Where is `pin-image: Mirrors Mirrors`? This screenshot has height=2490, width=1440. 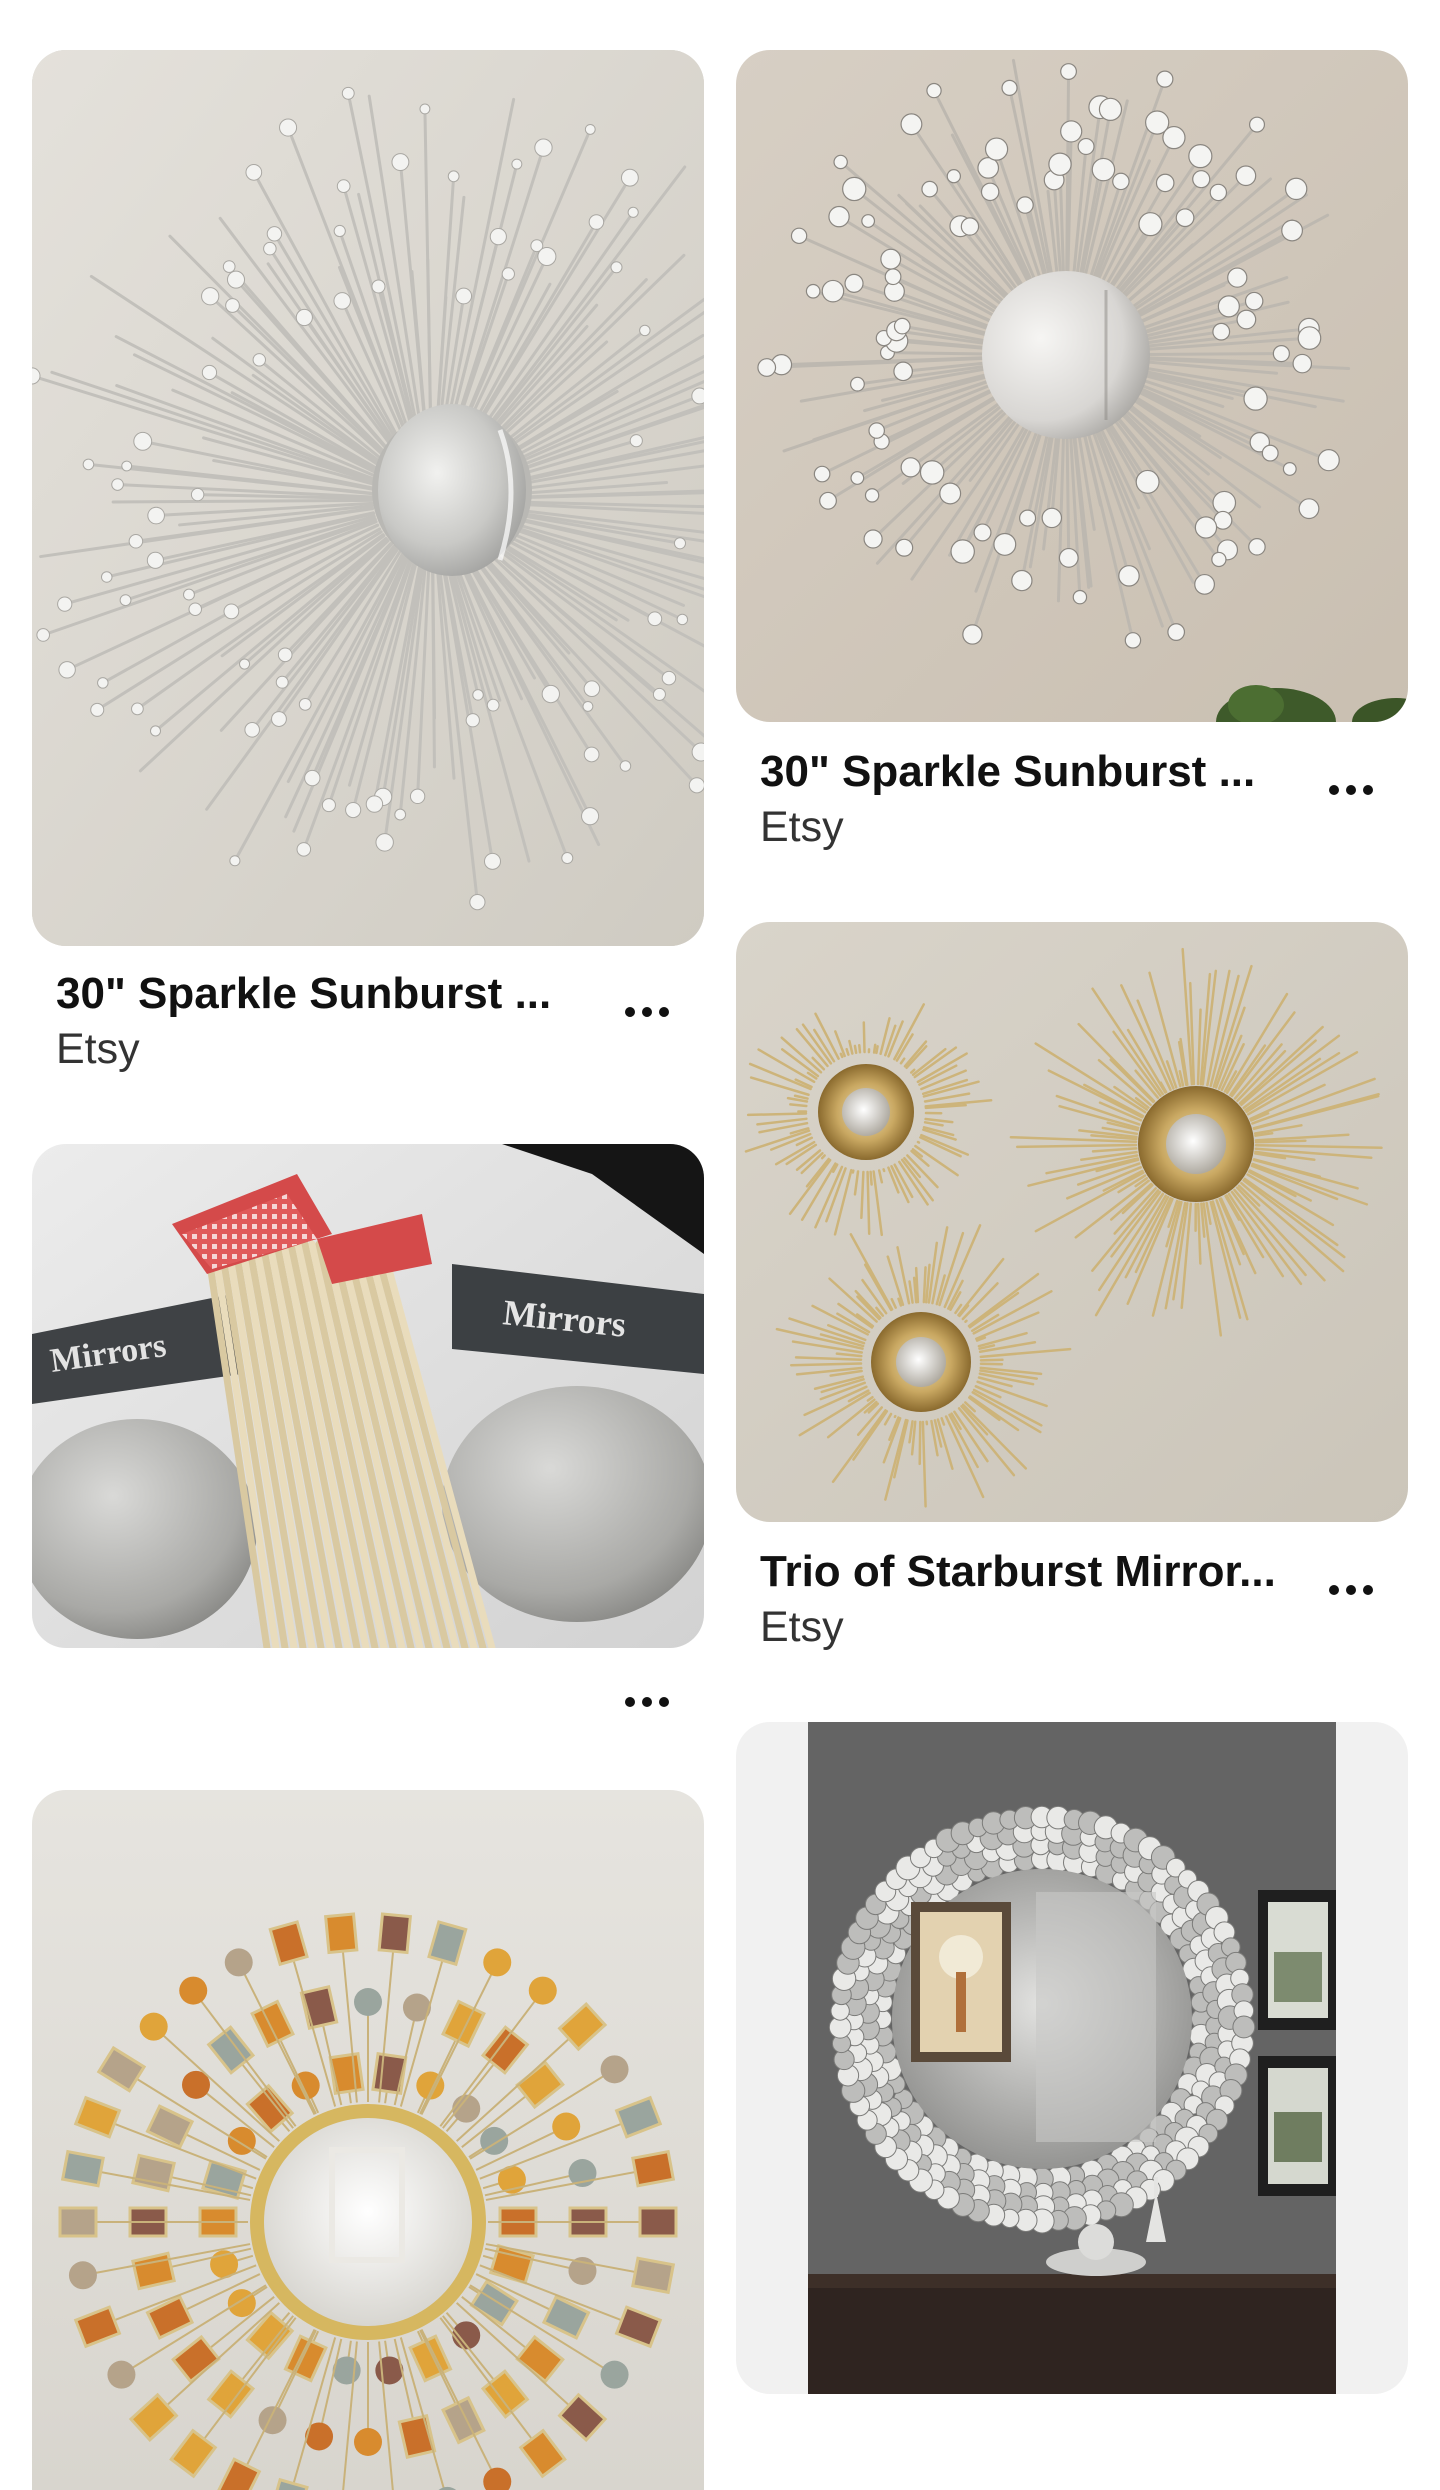
pin-image: Mirrors Mirrors is located at coordinates (368, 1396).